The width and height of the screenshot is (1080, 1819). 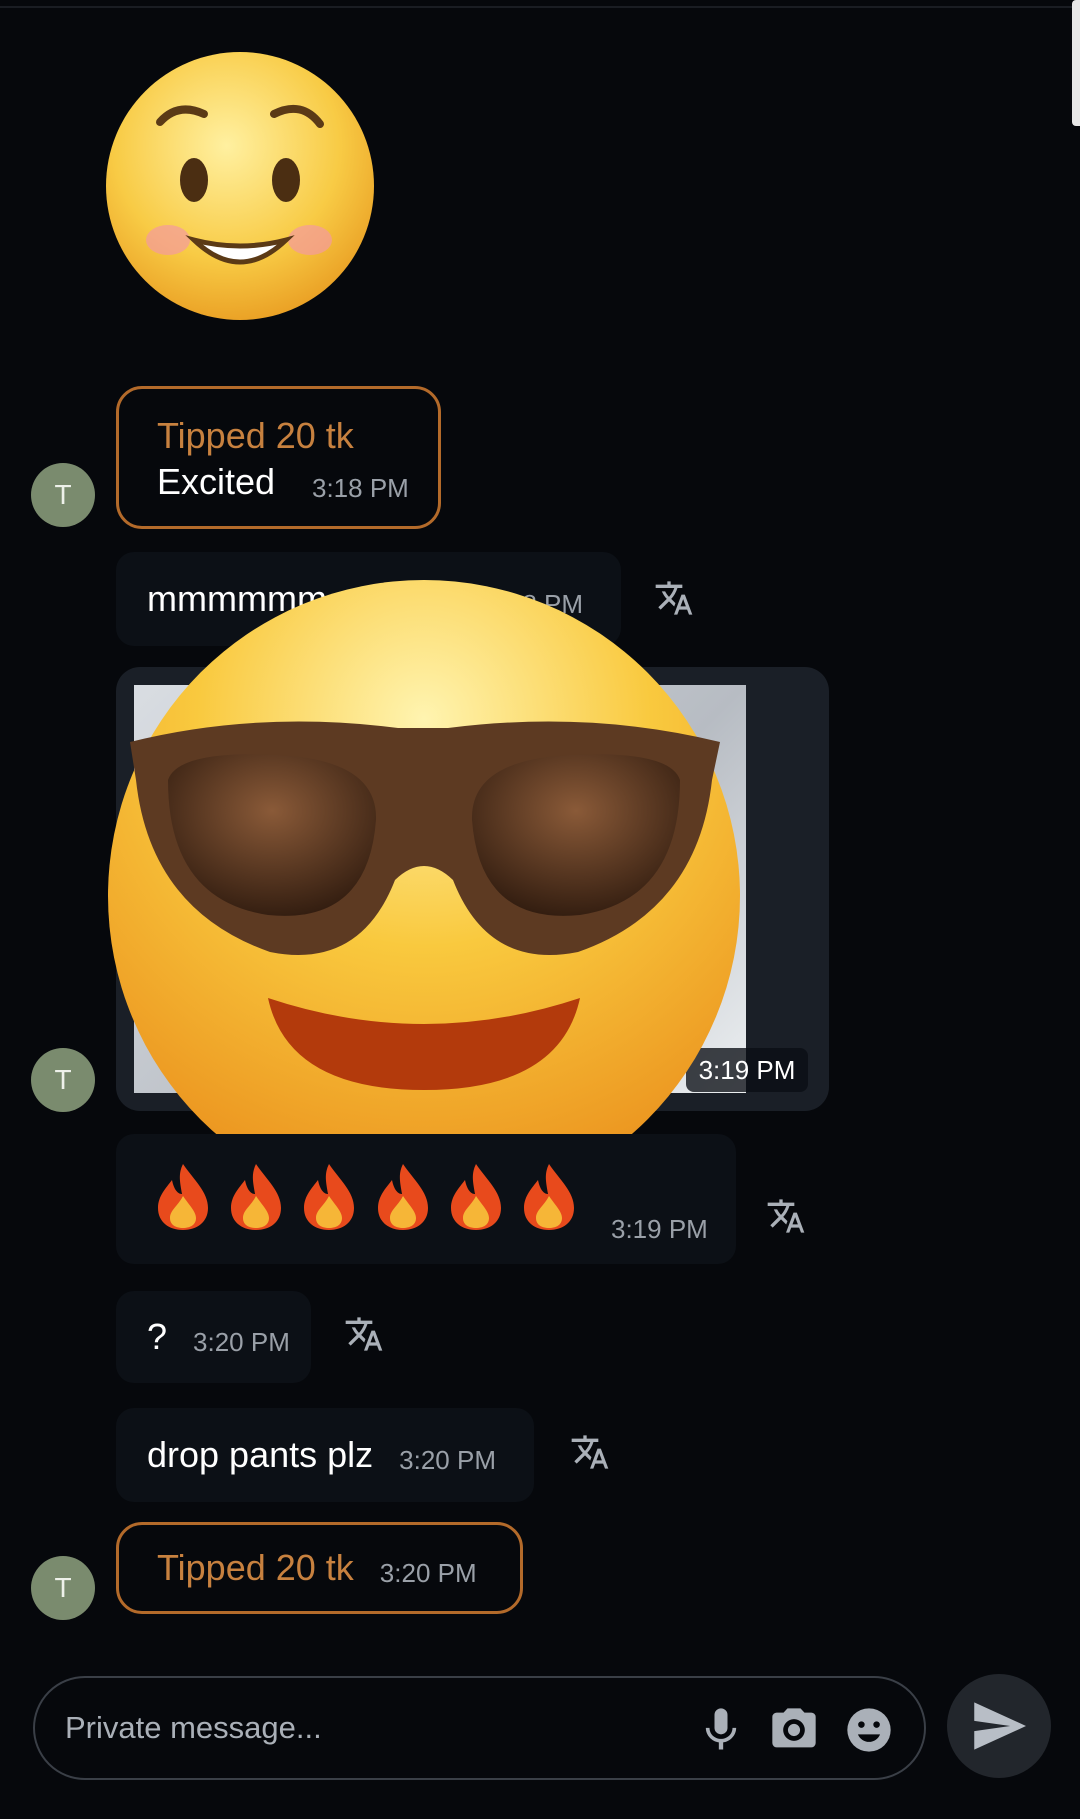 I want to click on message-bubble: ? 3:20 PM, so click(x=213, y=1337).